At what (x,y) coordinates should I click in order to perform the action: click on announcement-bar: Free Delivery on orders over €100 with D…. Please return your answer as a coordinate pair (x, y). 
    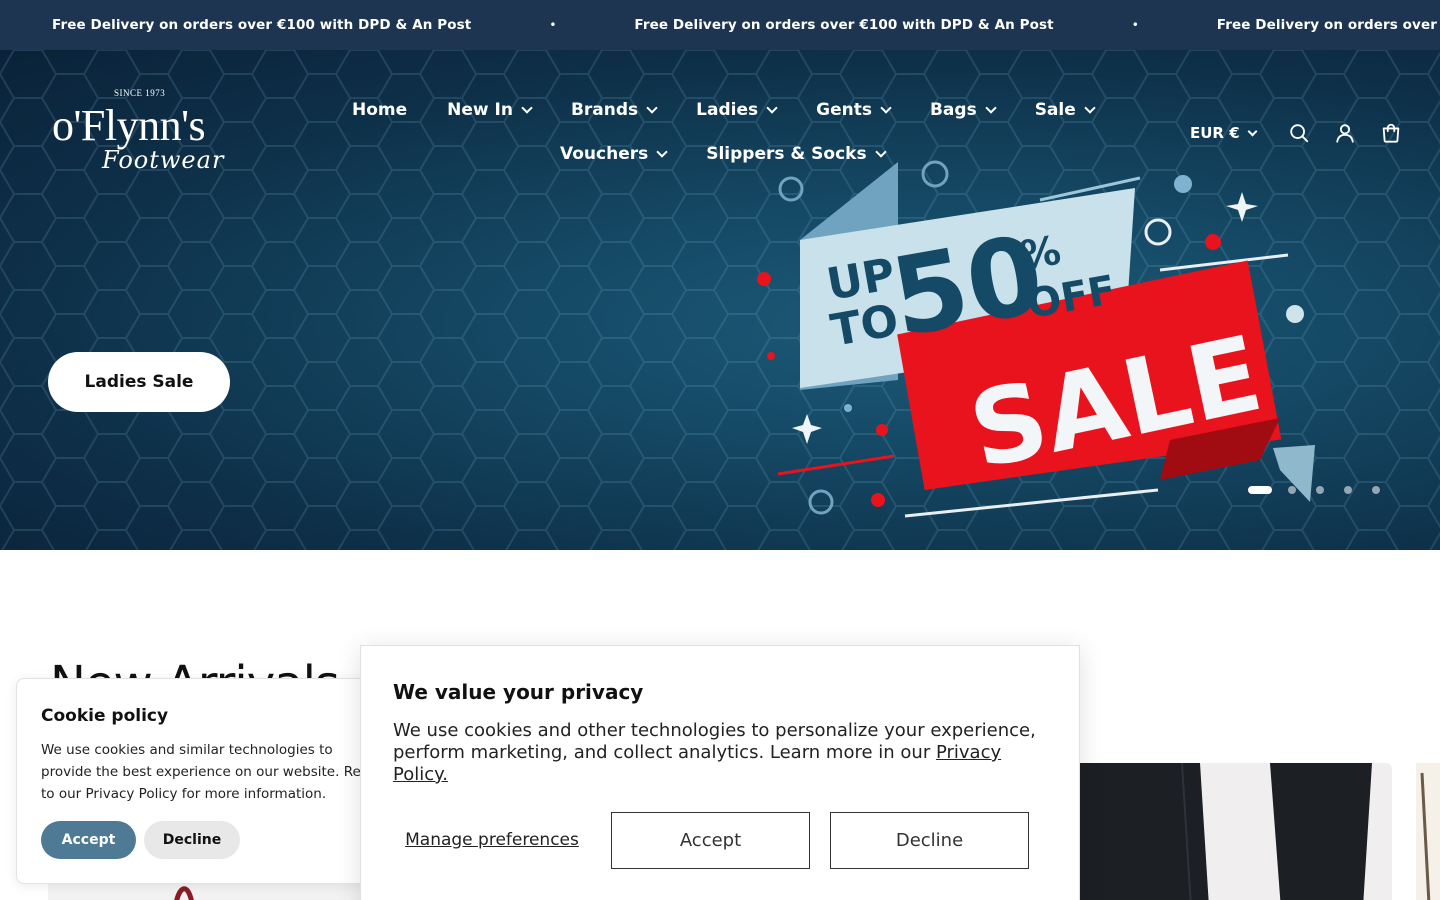
    Looking at the image, I should click on (720, 25).